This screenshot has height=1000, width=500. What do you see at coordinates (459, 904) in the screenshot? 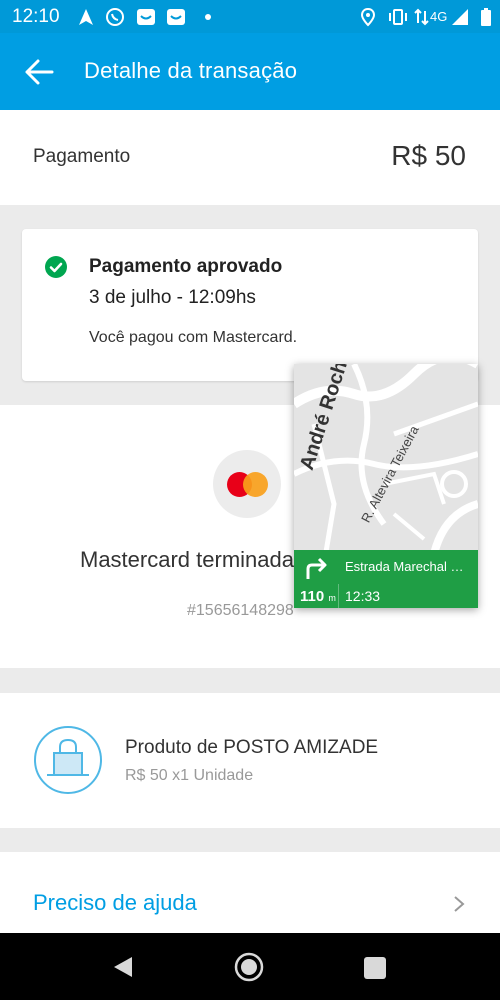
I see `chevron-right-icon` at bounding box center [459, 904].